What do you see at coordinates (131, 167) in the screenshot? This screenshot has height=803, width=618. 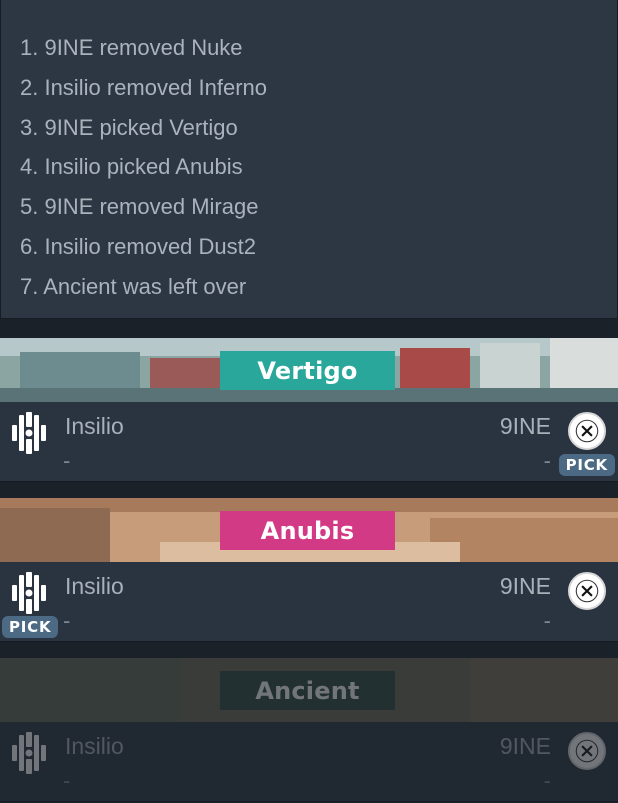 I see `veto-step: 4. Insilio picked Anubis` at bounding box center [131, 167].